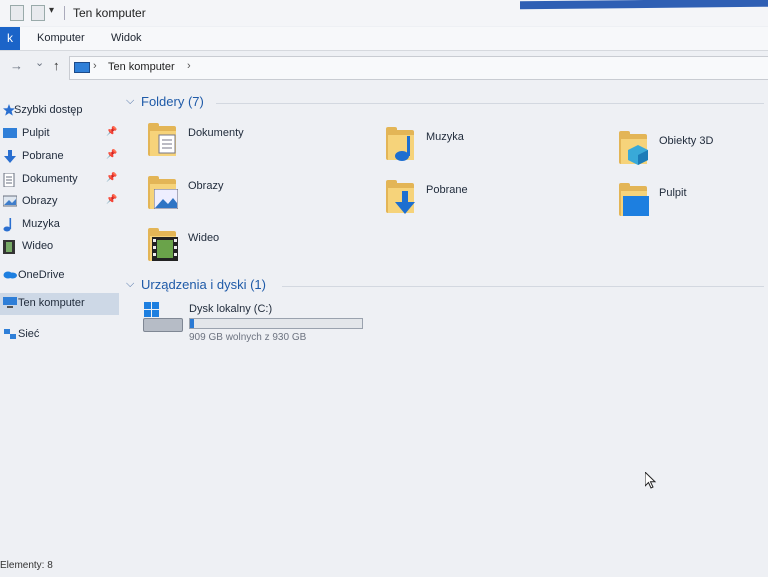 Image resolution: width=768 pixels, height=577 pixels. I want to click on windows-logo-icon, so click(152, 309).